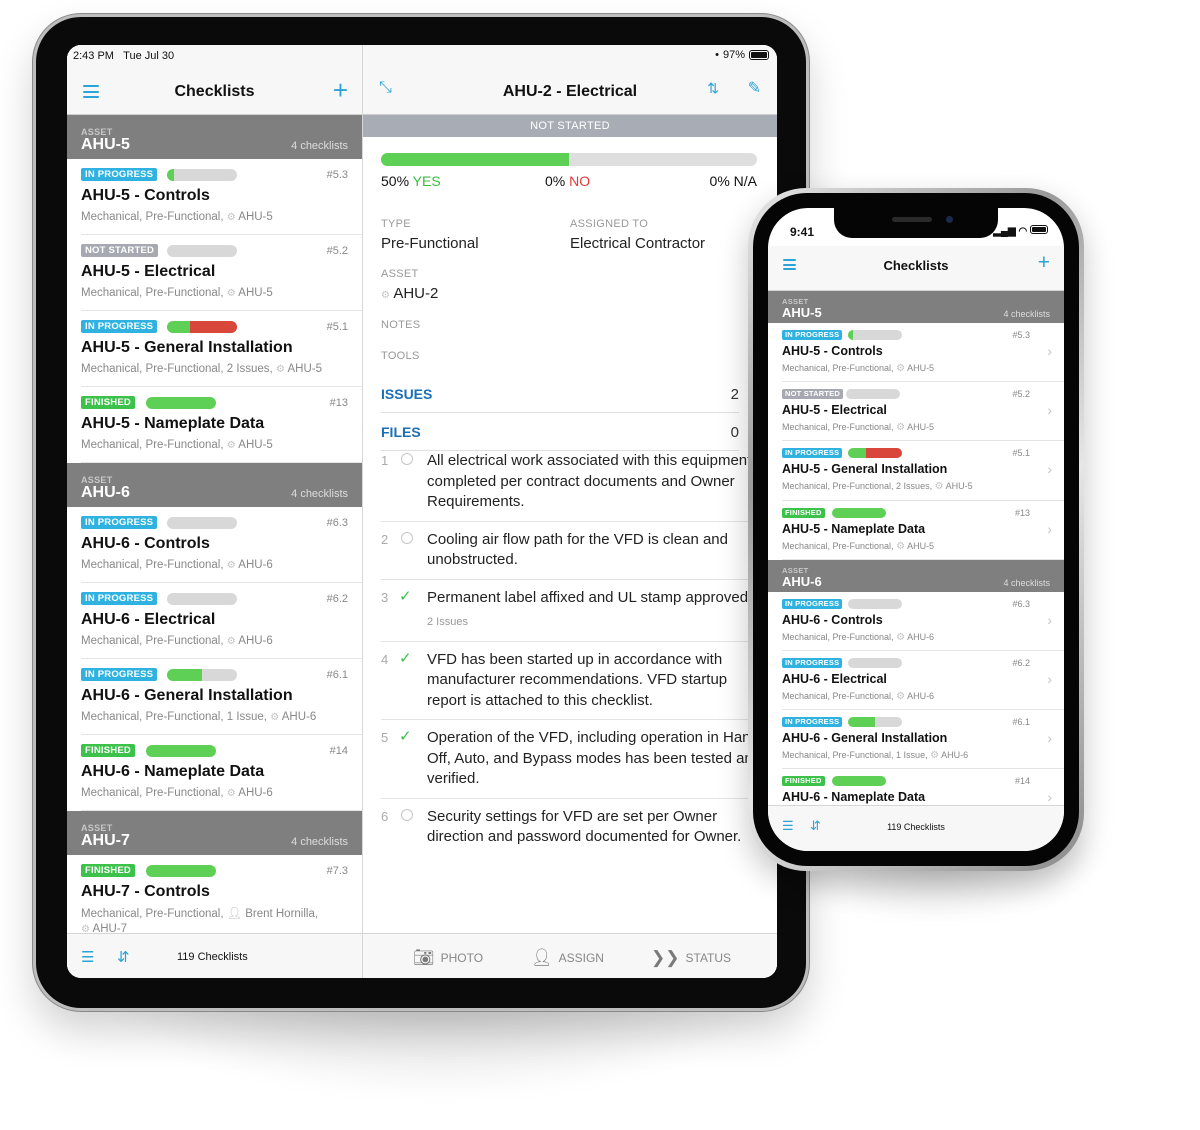  I want to click on assign-button: 👤︎ ASSIGN, so click(567, 958).